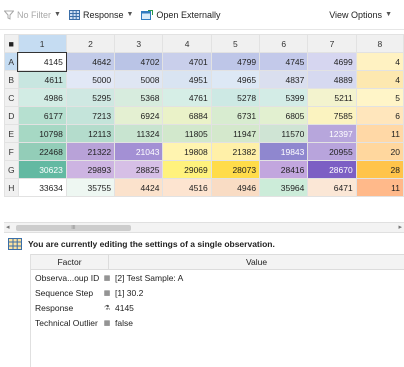  Describe the element at coordinates (11, 151) in the screenshot. I see `row-header-F: F` at that location.